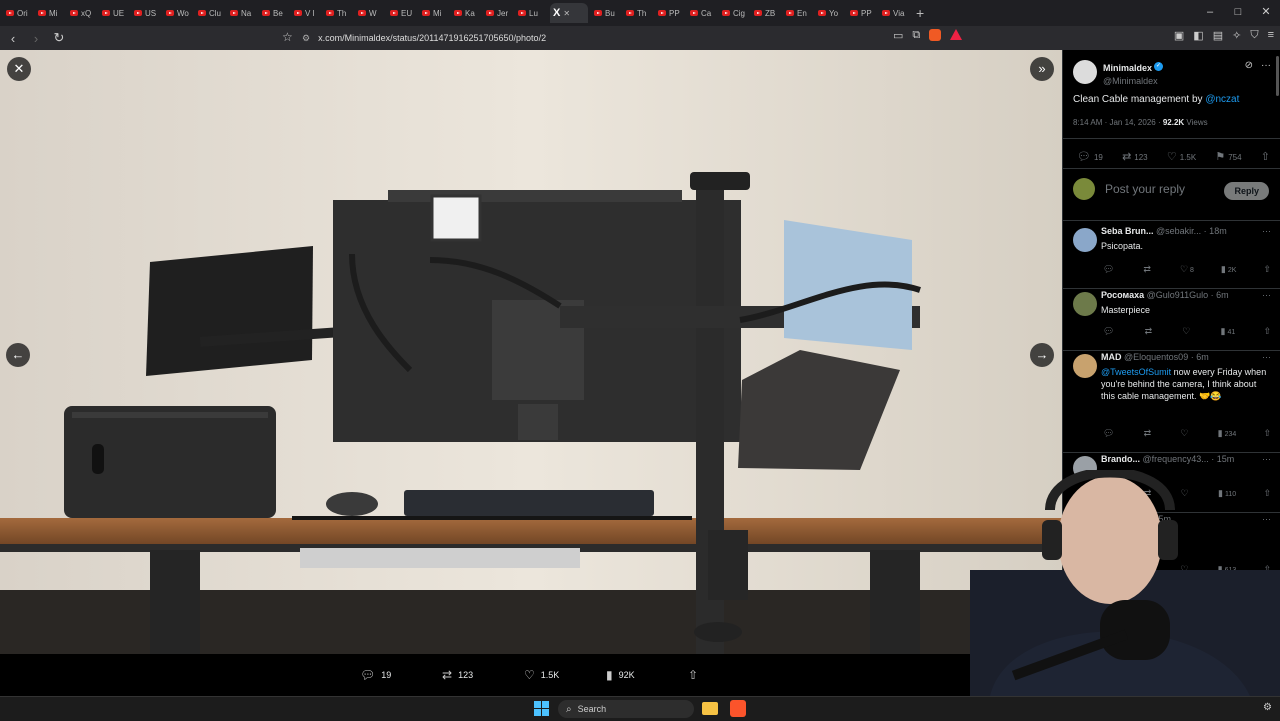 The height and width of the screenshot is (721, 1280). Describe the element at coordinates (243, 13) in the screenshot. I see `browser-tab: Na` at that location.